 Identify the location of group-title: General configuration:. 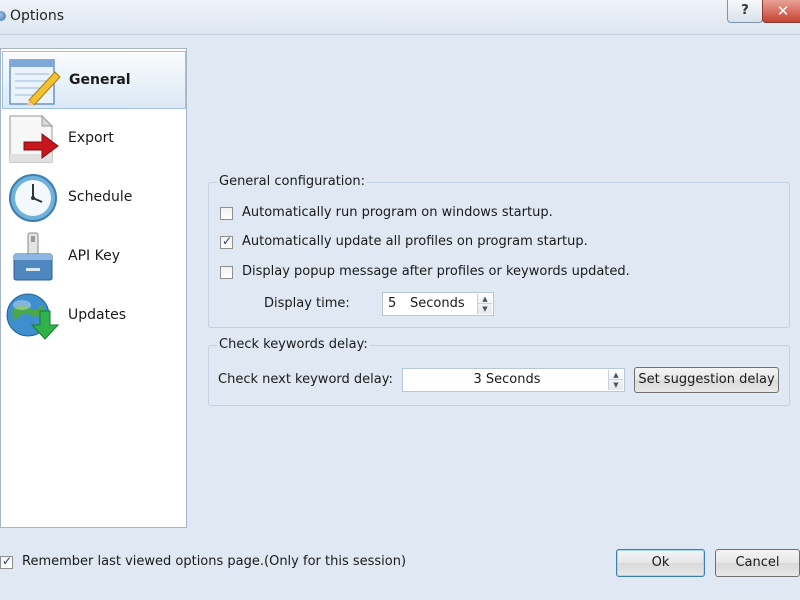
(292, 181).